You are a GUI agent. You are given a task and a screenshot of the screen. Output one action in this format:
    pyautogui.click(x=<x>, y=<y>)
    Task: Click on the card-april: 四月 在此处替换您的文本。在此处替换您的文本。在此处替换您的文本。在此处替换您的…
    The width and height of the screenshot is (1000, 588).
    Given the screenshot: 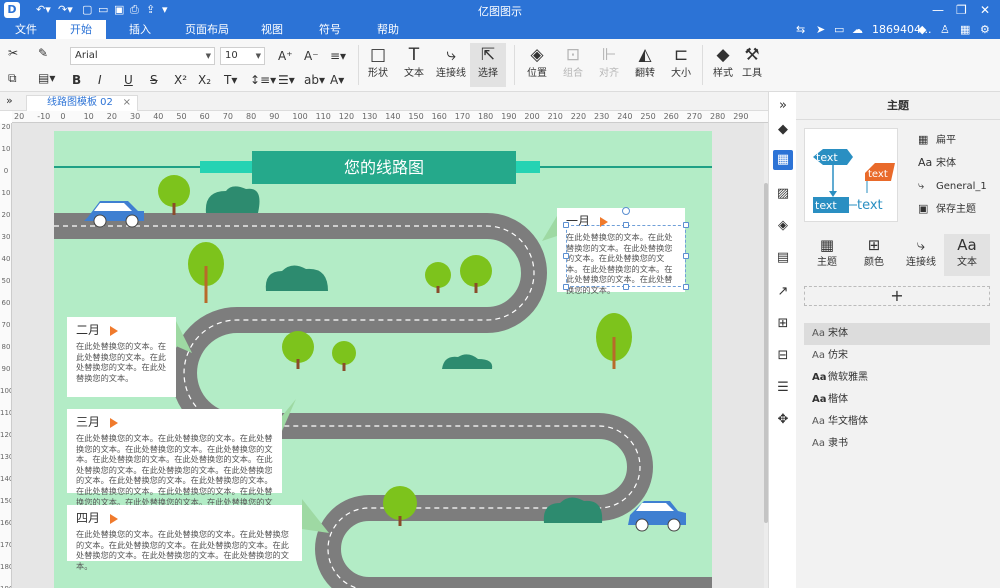 What is the action you would take?
    pyautogui.click(x=184, y=538)
    